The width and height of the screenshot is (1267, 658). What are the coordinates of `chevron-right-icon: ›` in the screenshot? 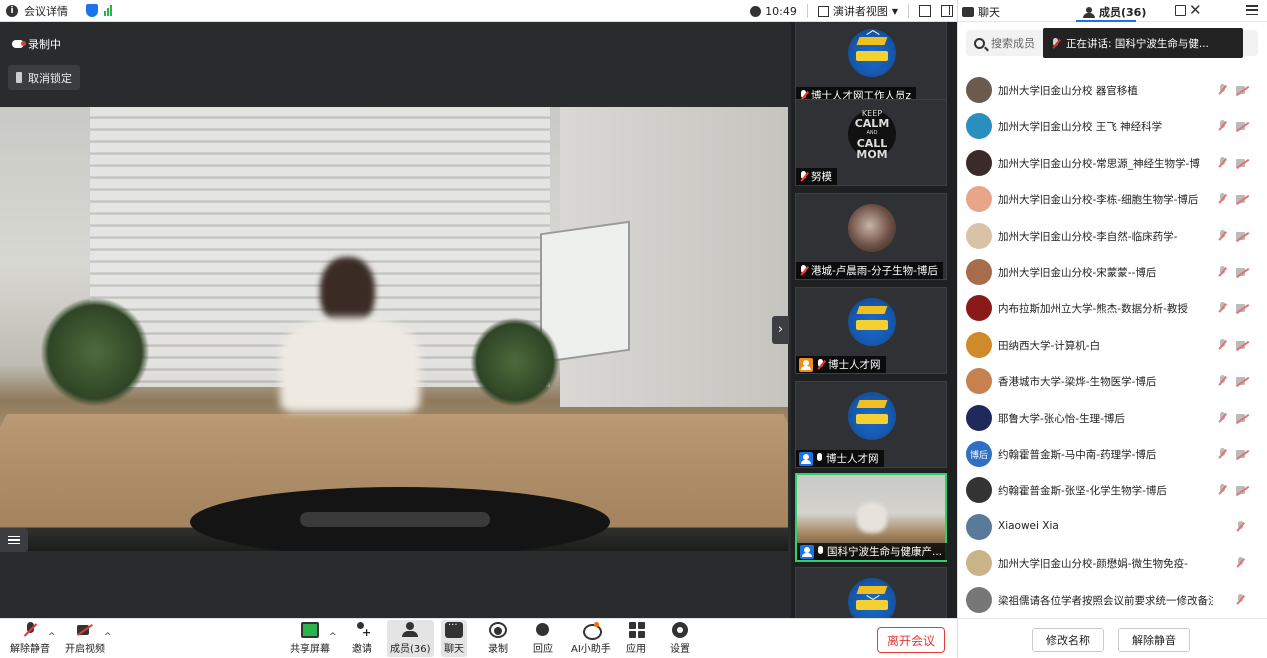 It's located at (780, 330).